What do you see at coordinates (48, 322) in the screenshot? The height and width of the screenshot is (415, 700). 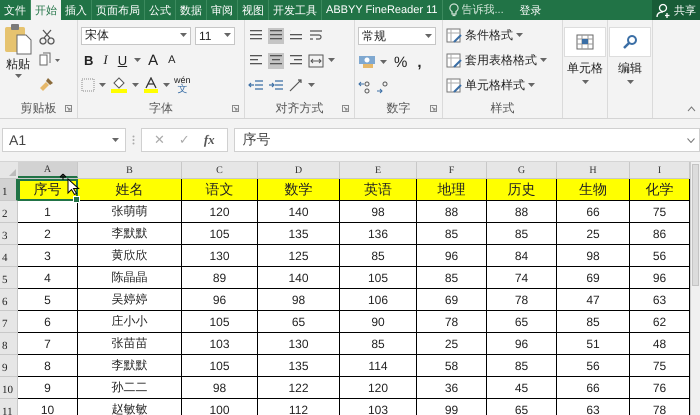 I see `table-cell: 6` at bounding box center [48, 322].